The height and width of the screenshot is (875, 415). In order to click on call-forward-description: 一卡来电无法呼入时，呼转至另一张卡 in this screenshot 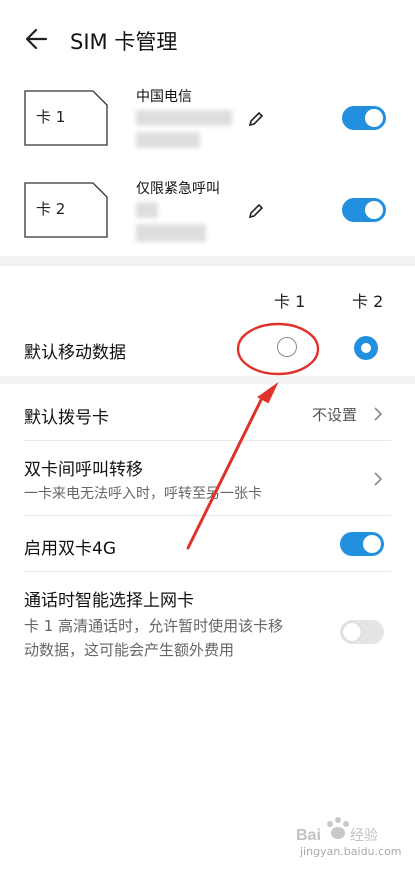, I will do `click(143, 494)`.